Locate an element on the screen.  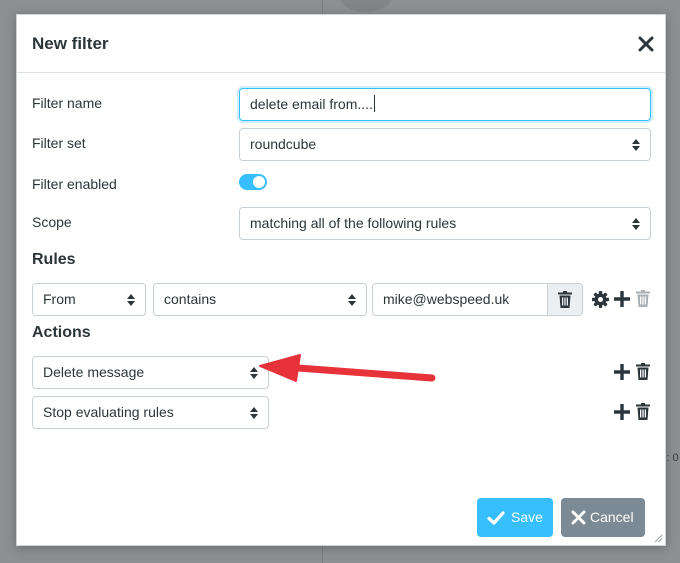
backdrop-avatar is located at coordinates (366, 6).